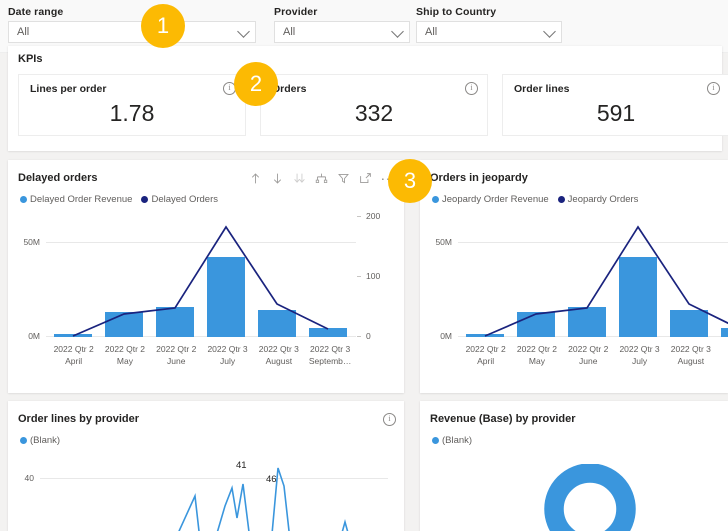 The width and height of the screenshot is (728, 531). Describe the element at coordinates (132, 32) in the screenshot. I see `filter-date-range-dropdown: All` at that location.